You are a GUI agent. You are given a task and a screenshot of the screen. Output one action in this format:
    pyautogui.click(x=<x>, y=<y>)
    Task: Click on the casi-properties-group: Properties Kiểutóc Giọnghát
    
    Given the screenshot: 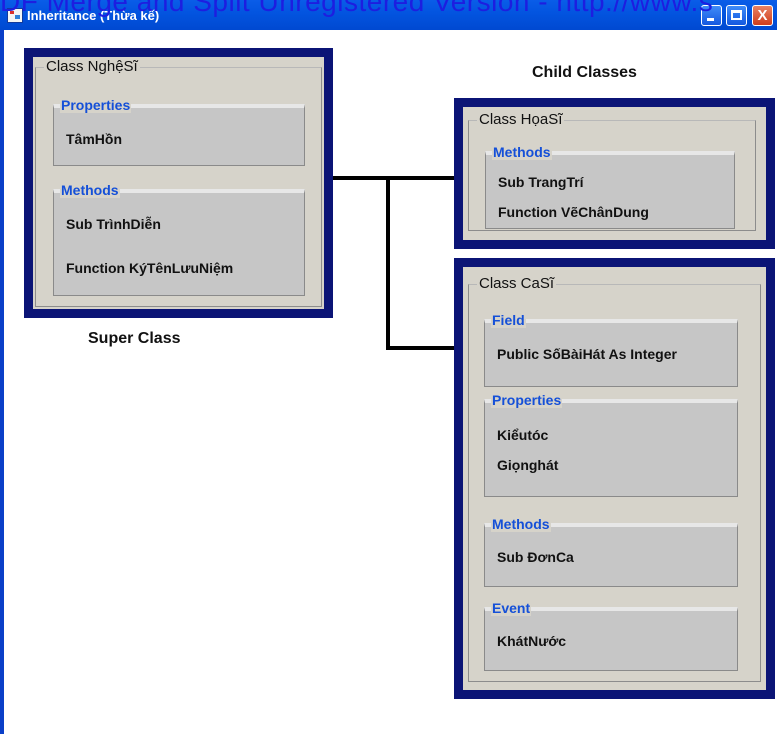 What is the action you would take?
    pyautogui.click(x=611, y=444)
    